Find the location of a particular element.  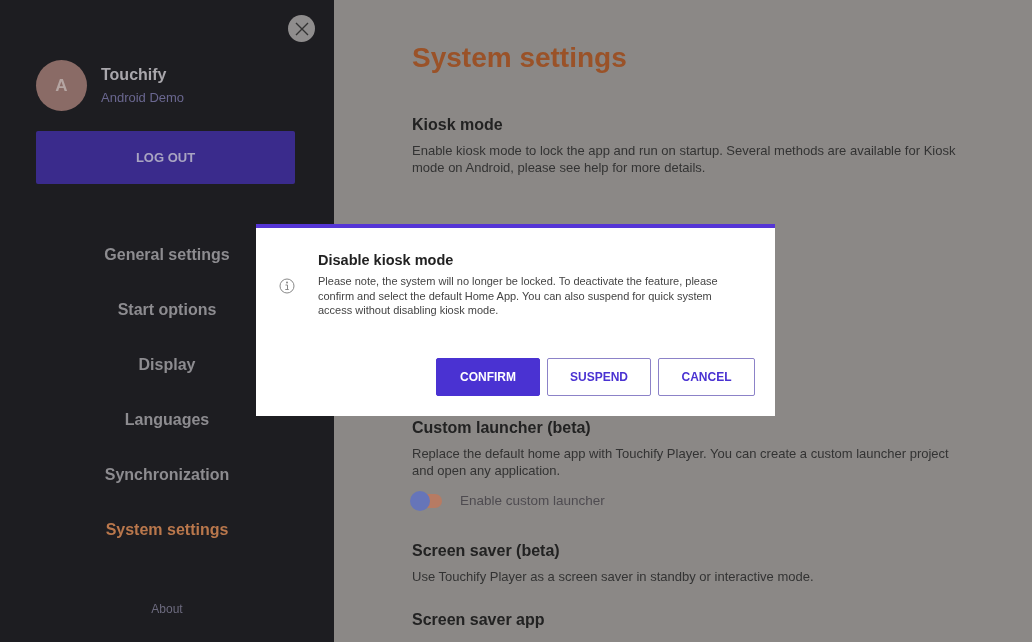

avatar: A is located at coordinates (61, 85).